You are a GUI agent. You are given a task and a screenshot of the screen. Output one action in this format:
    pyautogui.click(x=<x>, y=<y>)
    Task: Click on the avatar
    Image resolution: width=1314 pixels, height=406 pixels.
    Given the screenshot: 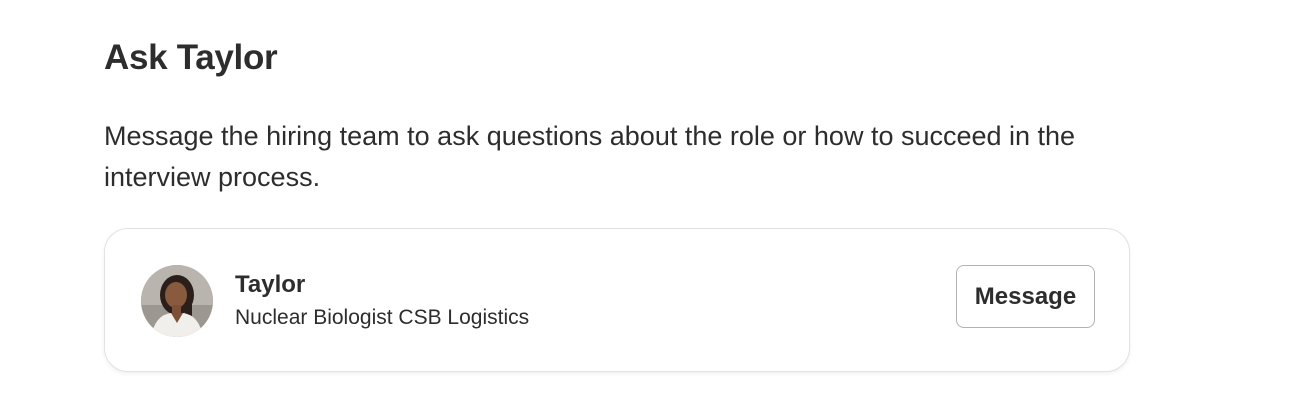 What is the action you would take?
    pyautogui.click(x=177, y=301)
    